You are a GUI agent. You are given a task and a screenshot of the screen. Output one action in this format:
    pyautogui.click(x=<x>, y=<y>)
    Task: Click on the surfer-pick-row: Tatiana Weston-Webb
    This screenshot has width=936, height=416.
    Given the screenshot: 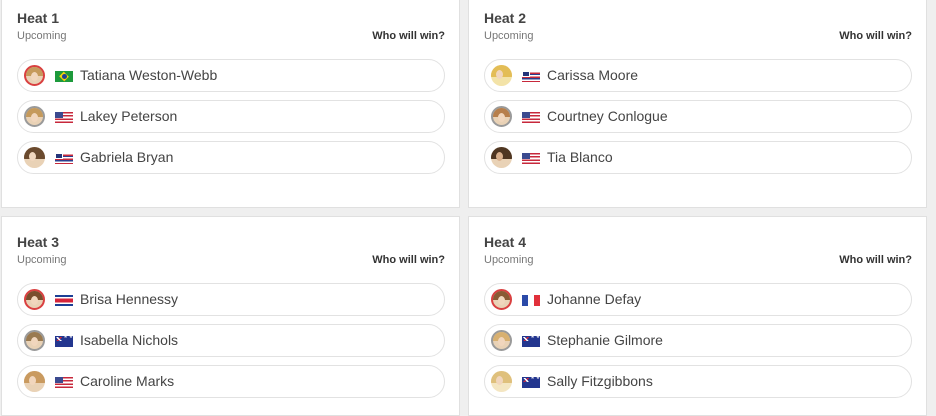 What is the action you would take?
    pyautogui.click(x=231, y=75)
    